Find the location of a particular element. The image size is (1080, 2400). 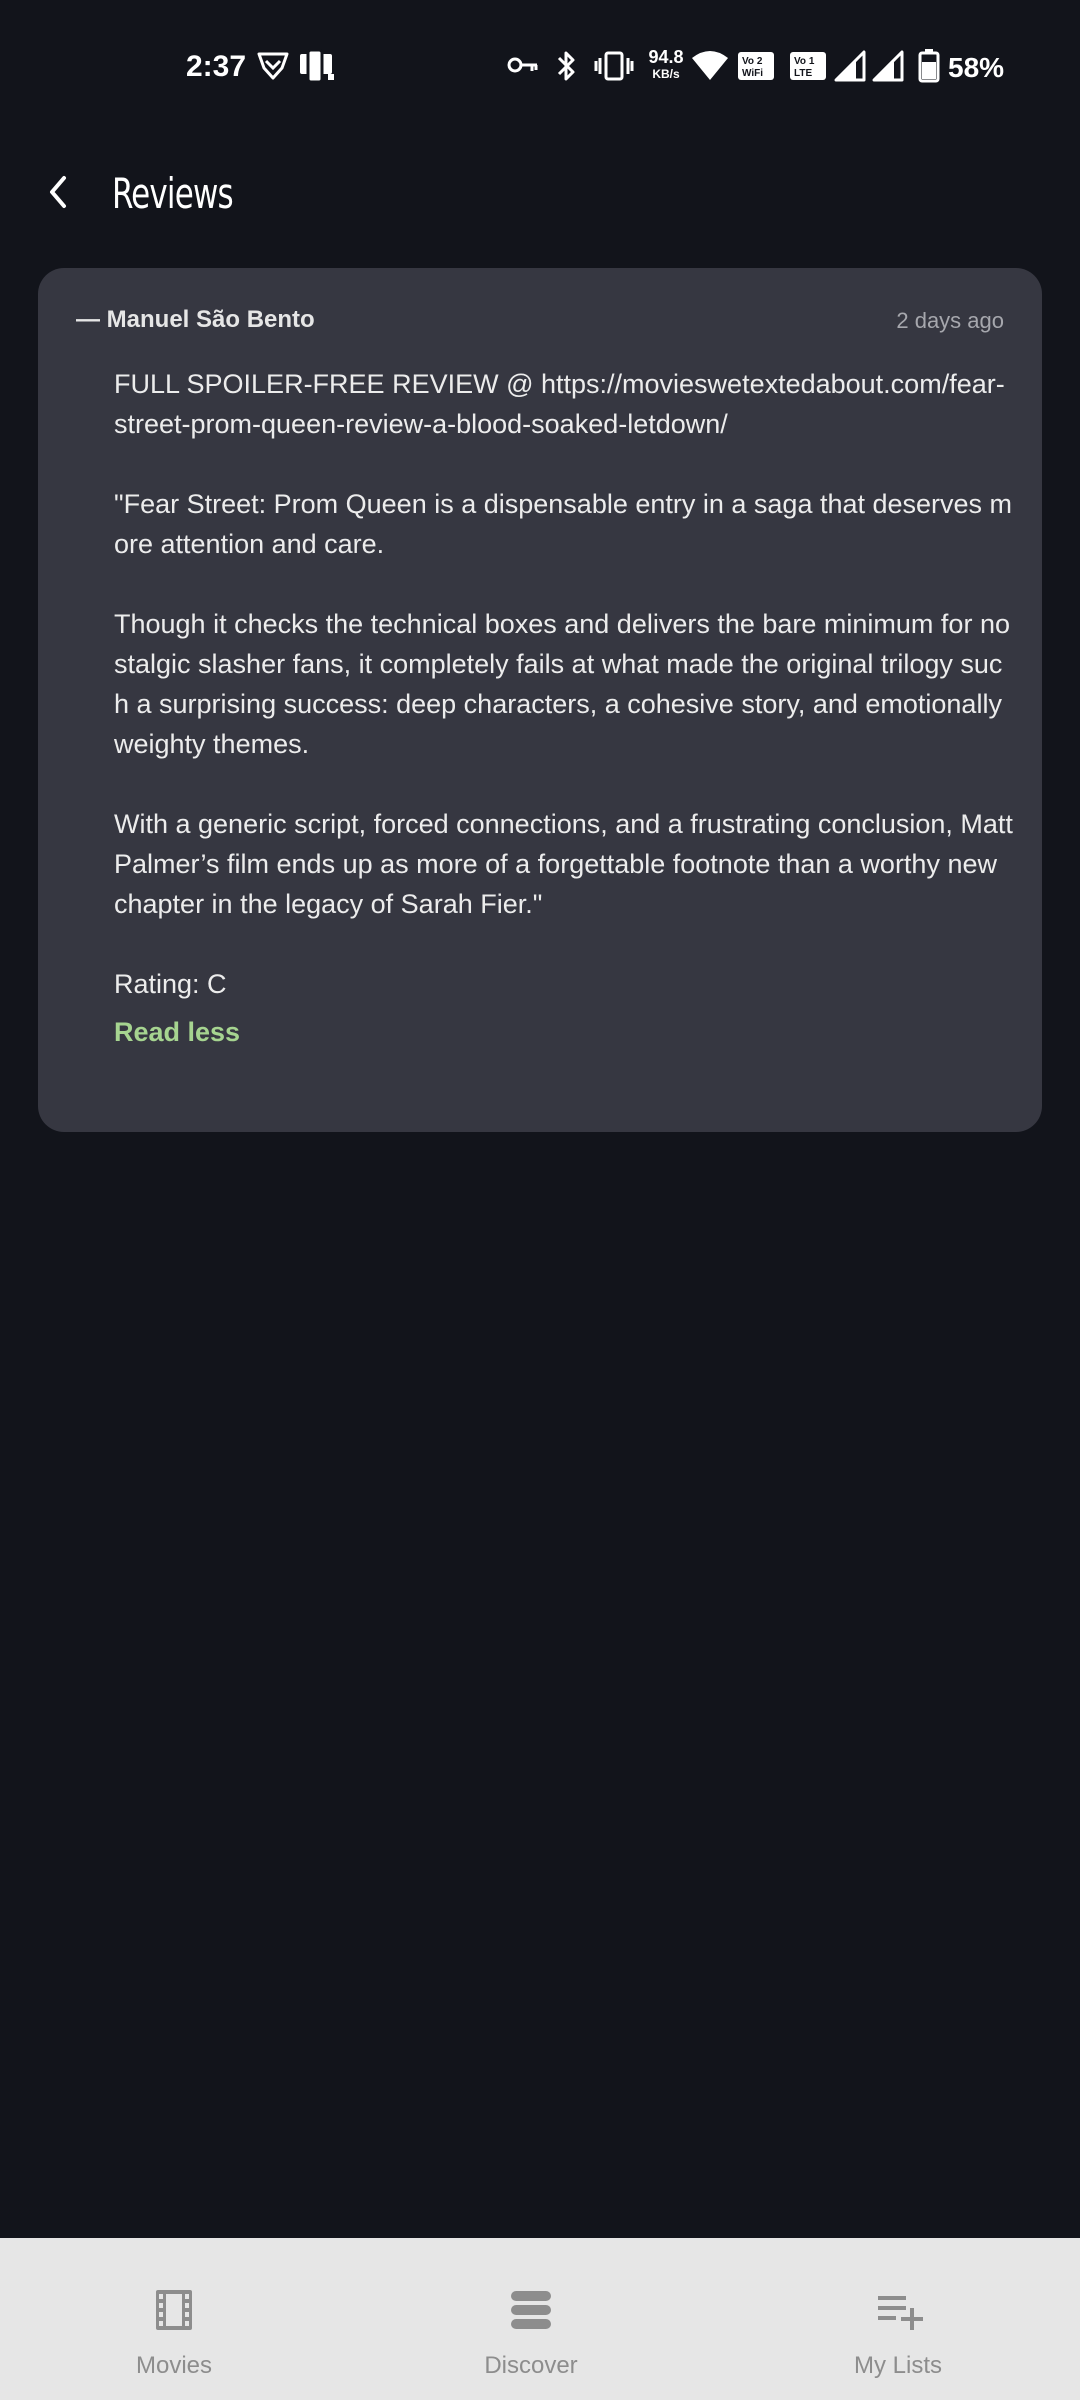

battery-percentage: 58% is located at coordinates (976, 67).